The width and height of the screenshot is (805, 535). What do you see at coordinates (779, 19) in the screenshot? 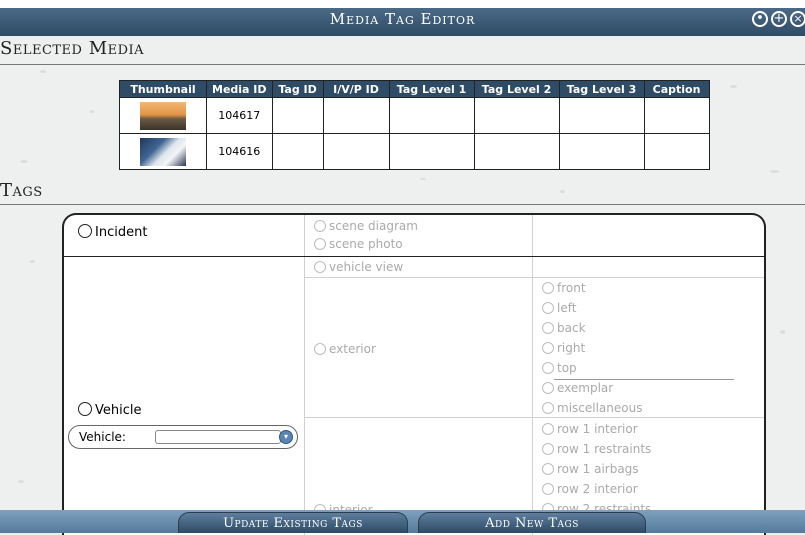
I see `maximize-icon: +` at bounding box center [779, 19].